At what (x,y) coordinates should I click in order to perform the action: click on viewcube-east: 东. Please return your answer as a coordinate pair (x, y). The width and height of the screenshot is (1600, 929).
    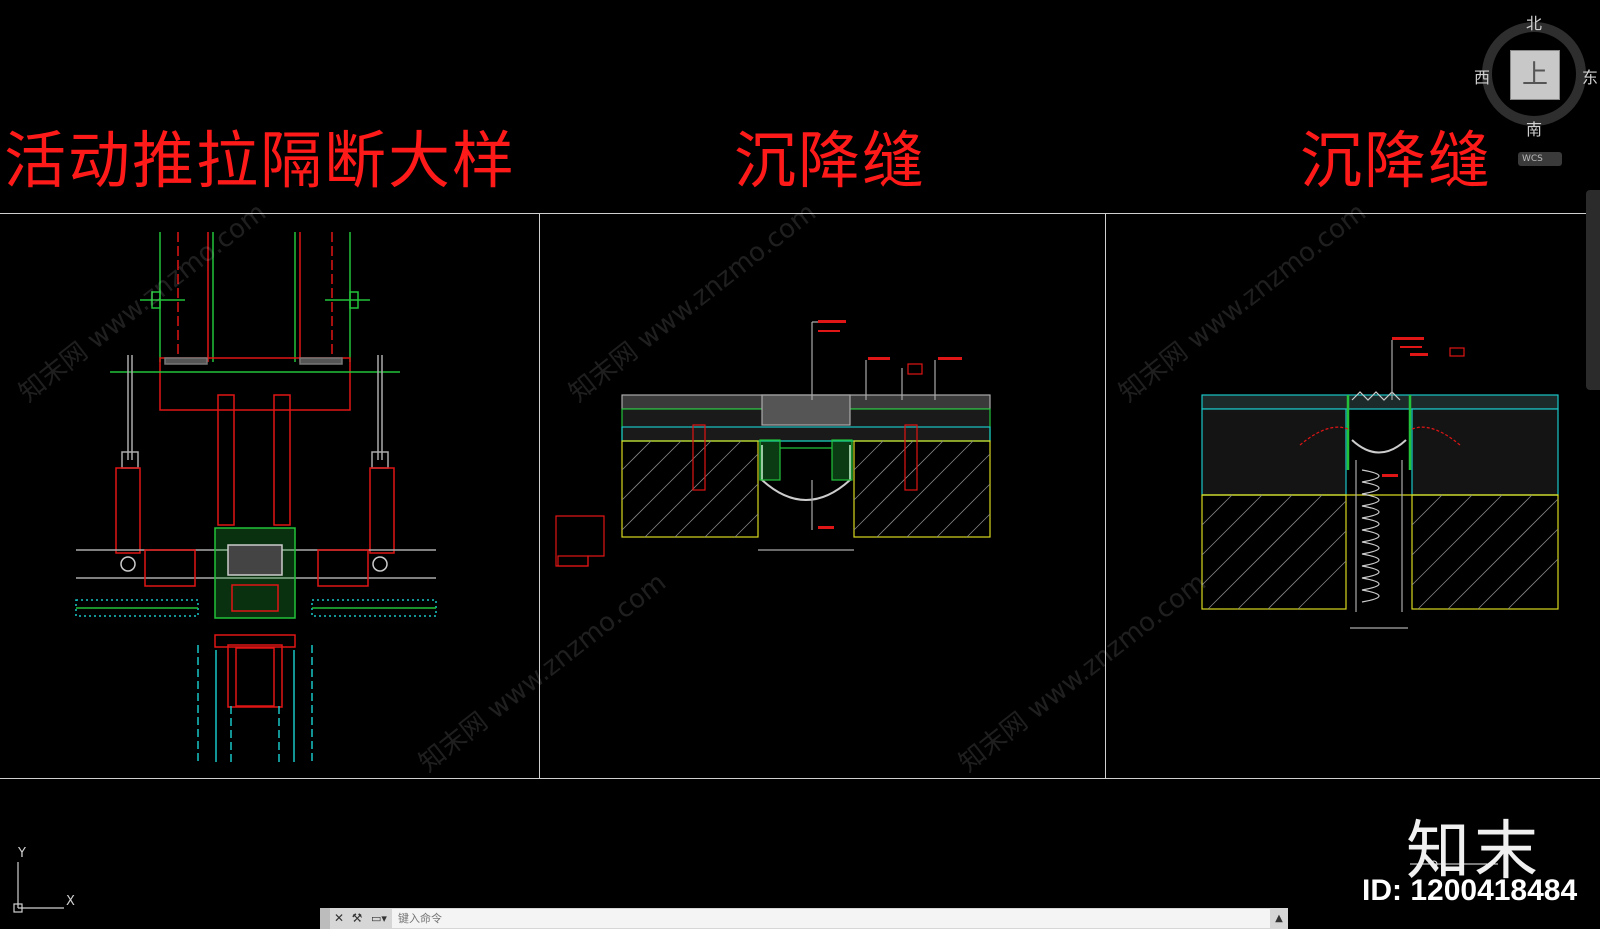
    Looking at the image, I should click on (1590, 76).